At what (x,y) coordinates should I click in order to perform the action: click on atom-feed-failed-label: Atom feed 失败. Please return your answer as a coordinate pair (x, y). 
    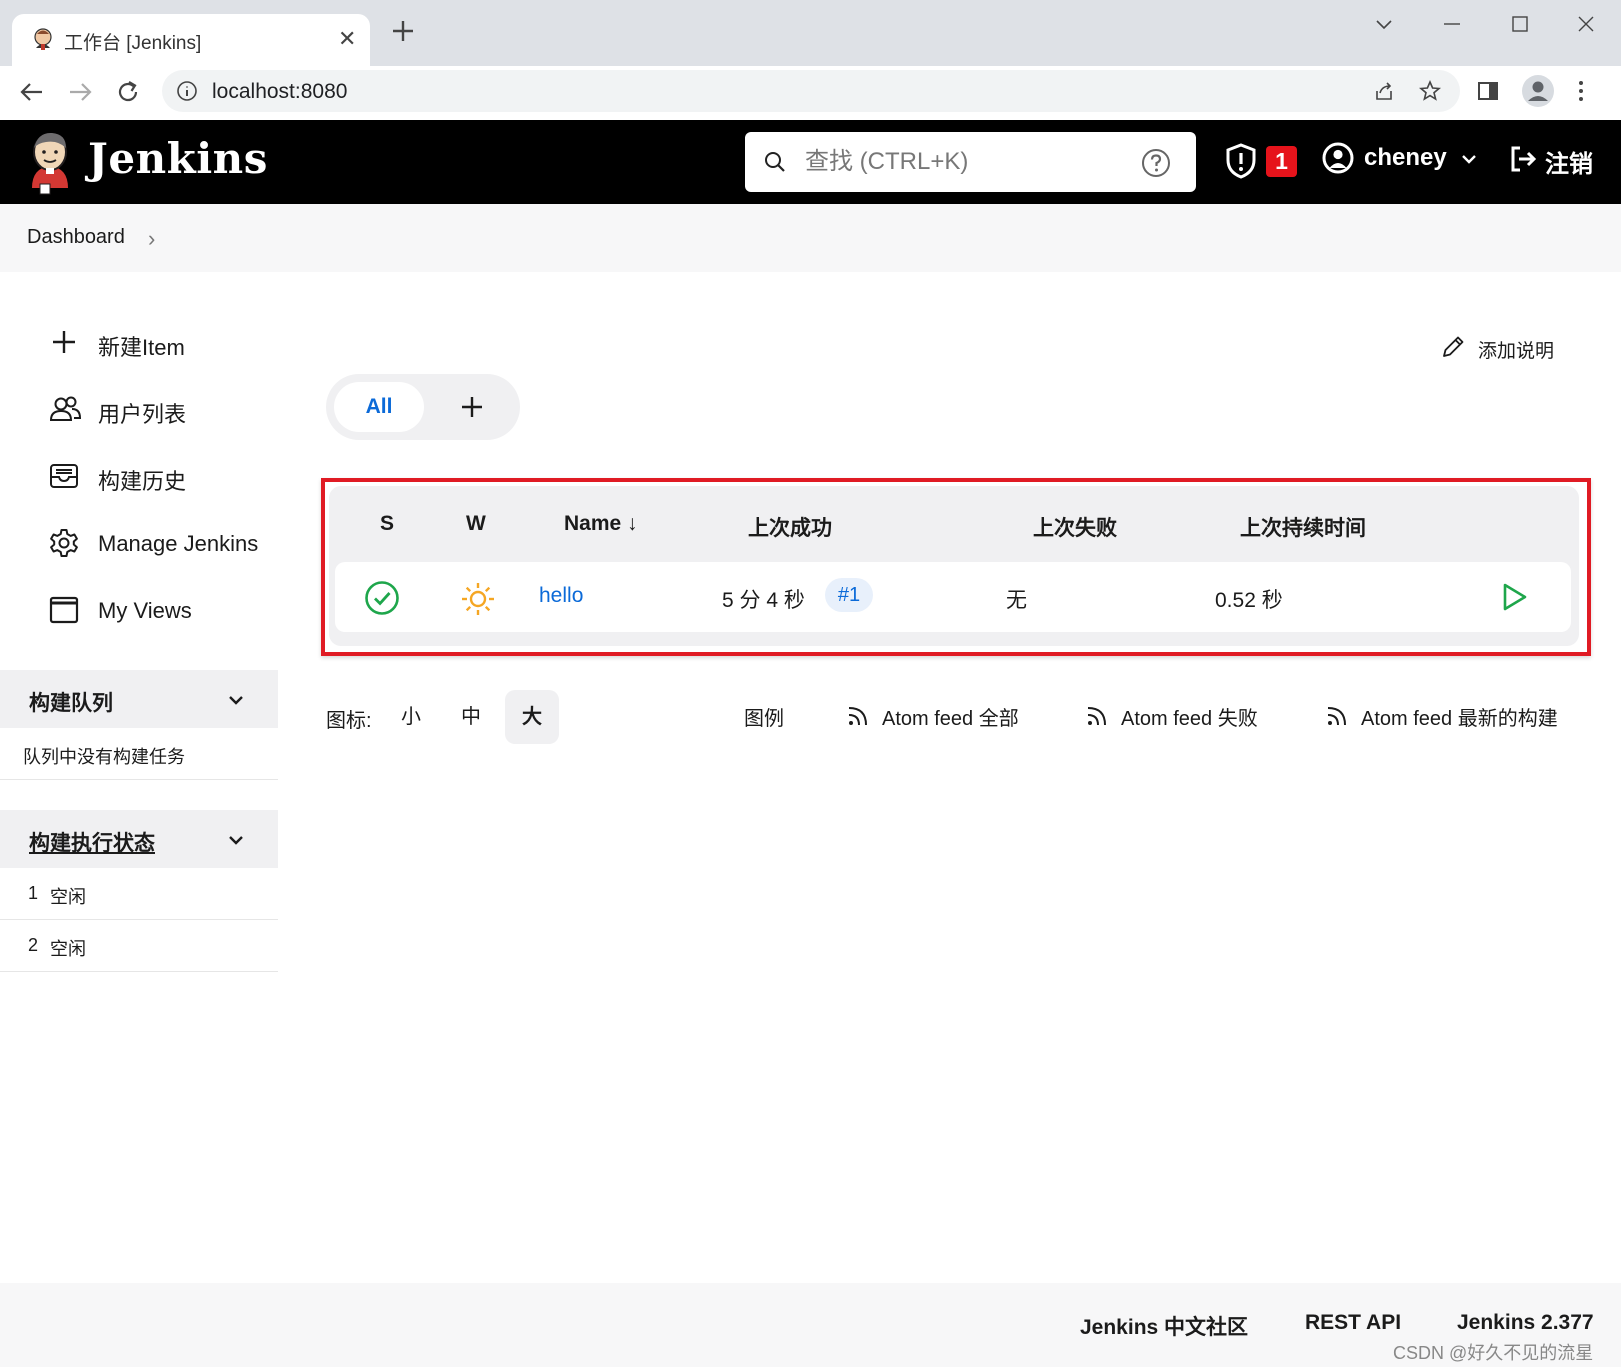
    Looking at the image, I should click on (1189, 719).